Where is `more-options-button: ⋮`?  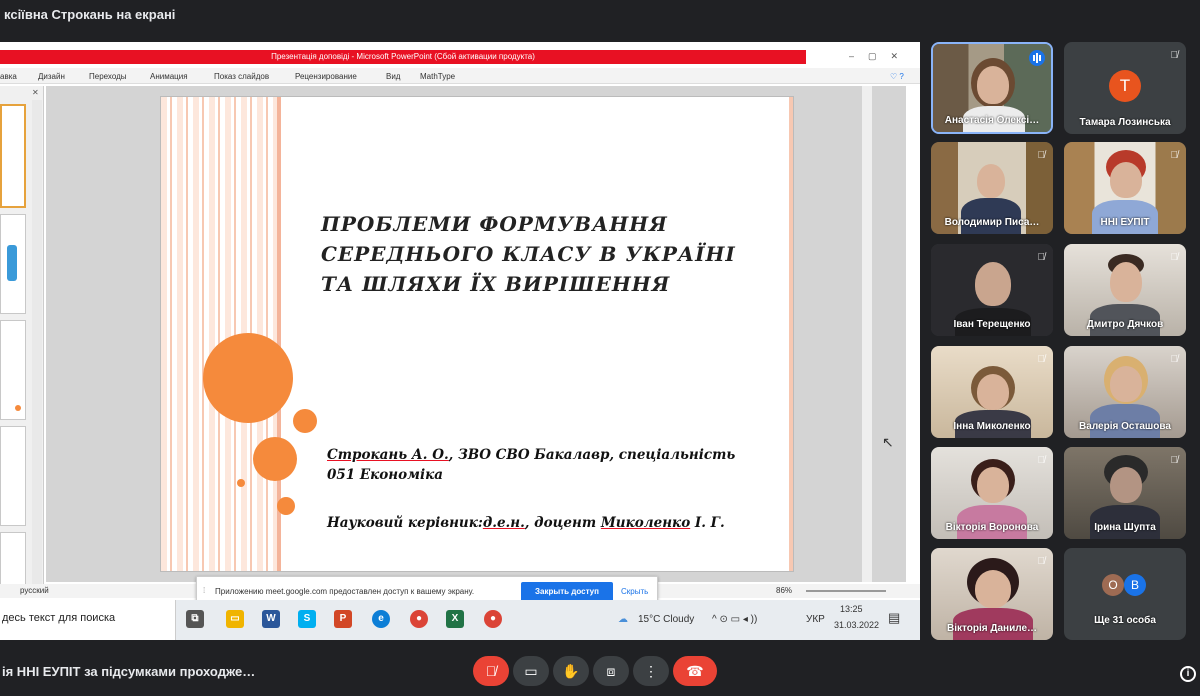 more-options-button: ⋮ is located at coordinates (651, 671).